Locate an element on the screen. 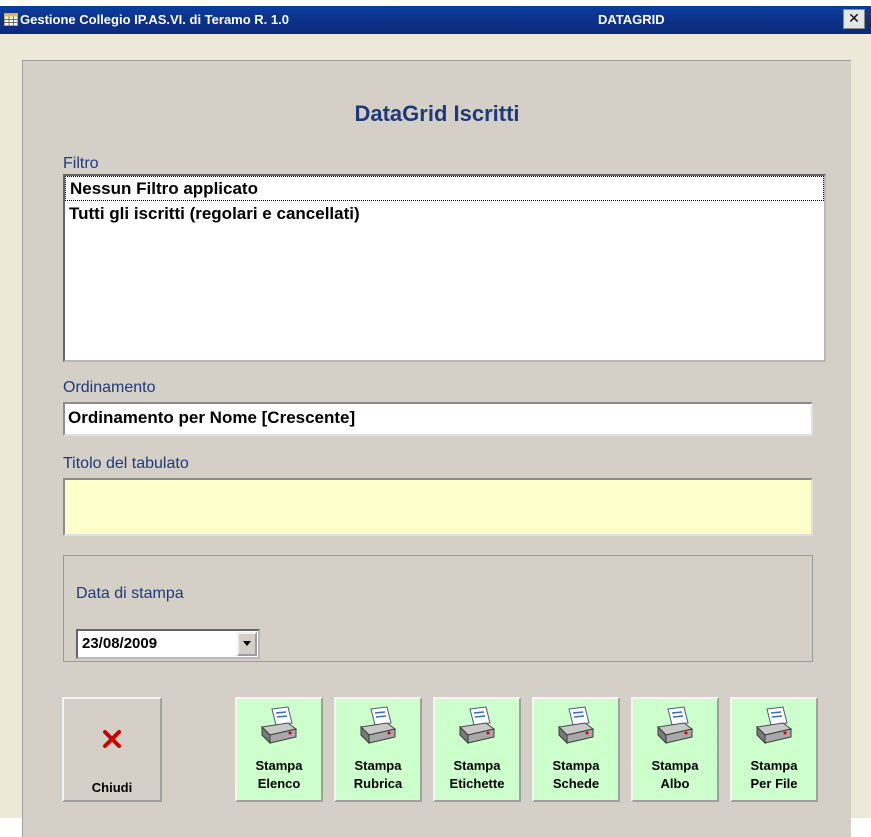 Image resolution: width=871 pixels, height=837 pixels. print-date-combo: 23/08/2009 is located at coordinates (168, 644).